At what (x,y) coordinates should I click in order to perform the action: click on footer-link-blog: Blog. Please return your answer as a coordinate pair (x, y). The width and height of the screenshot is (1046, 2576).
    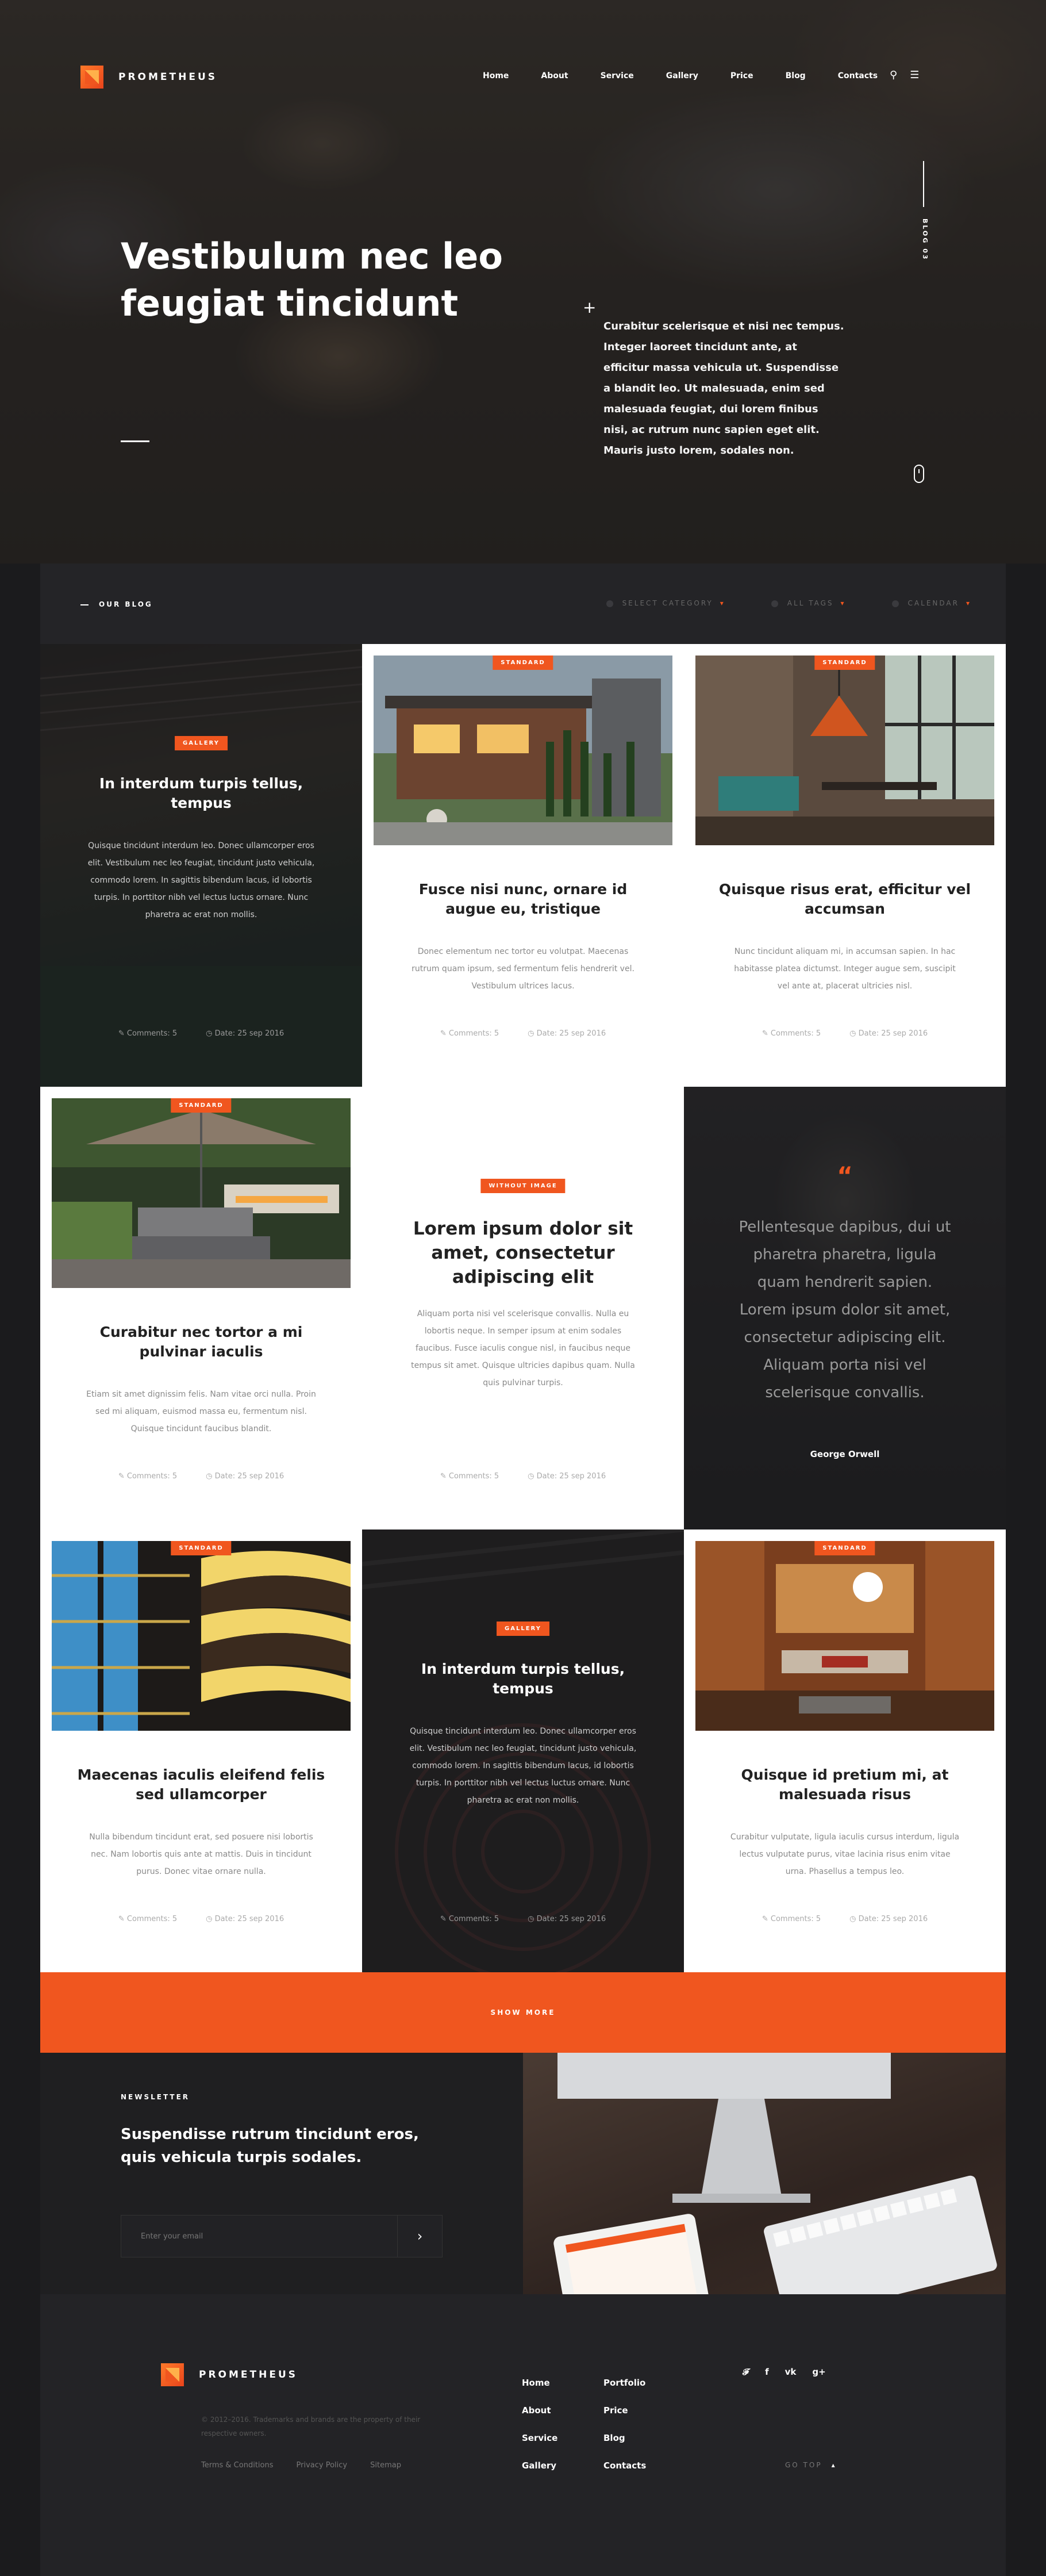
    Looking at the image, I should click on (624, 2438).